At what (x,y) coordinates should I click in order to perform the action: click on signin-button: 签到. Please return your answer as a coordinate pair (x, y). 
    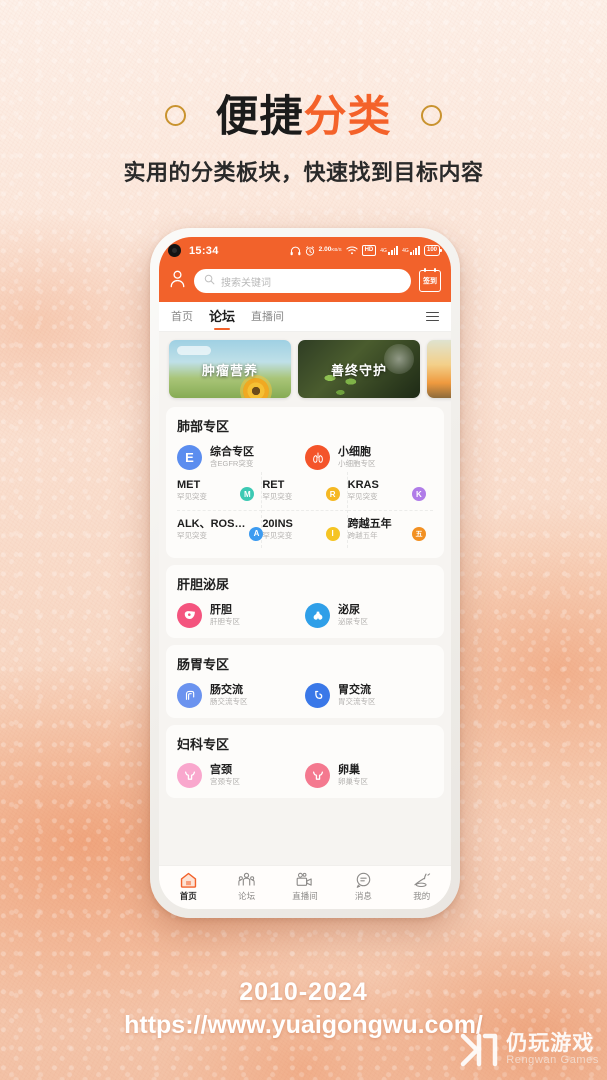
    Looking at the image, I should click on (430, 280).